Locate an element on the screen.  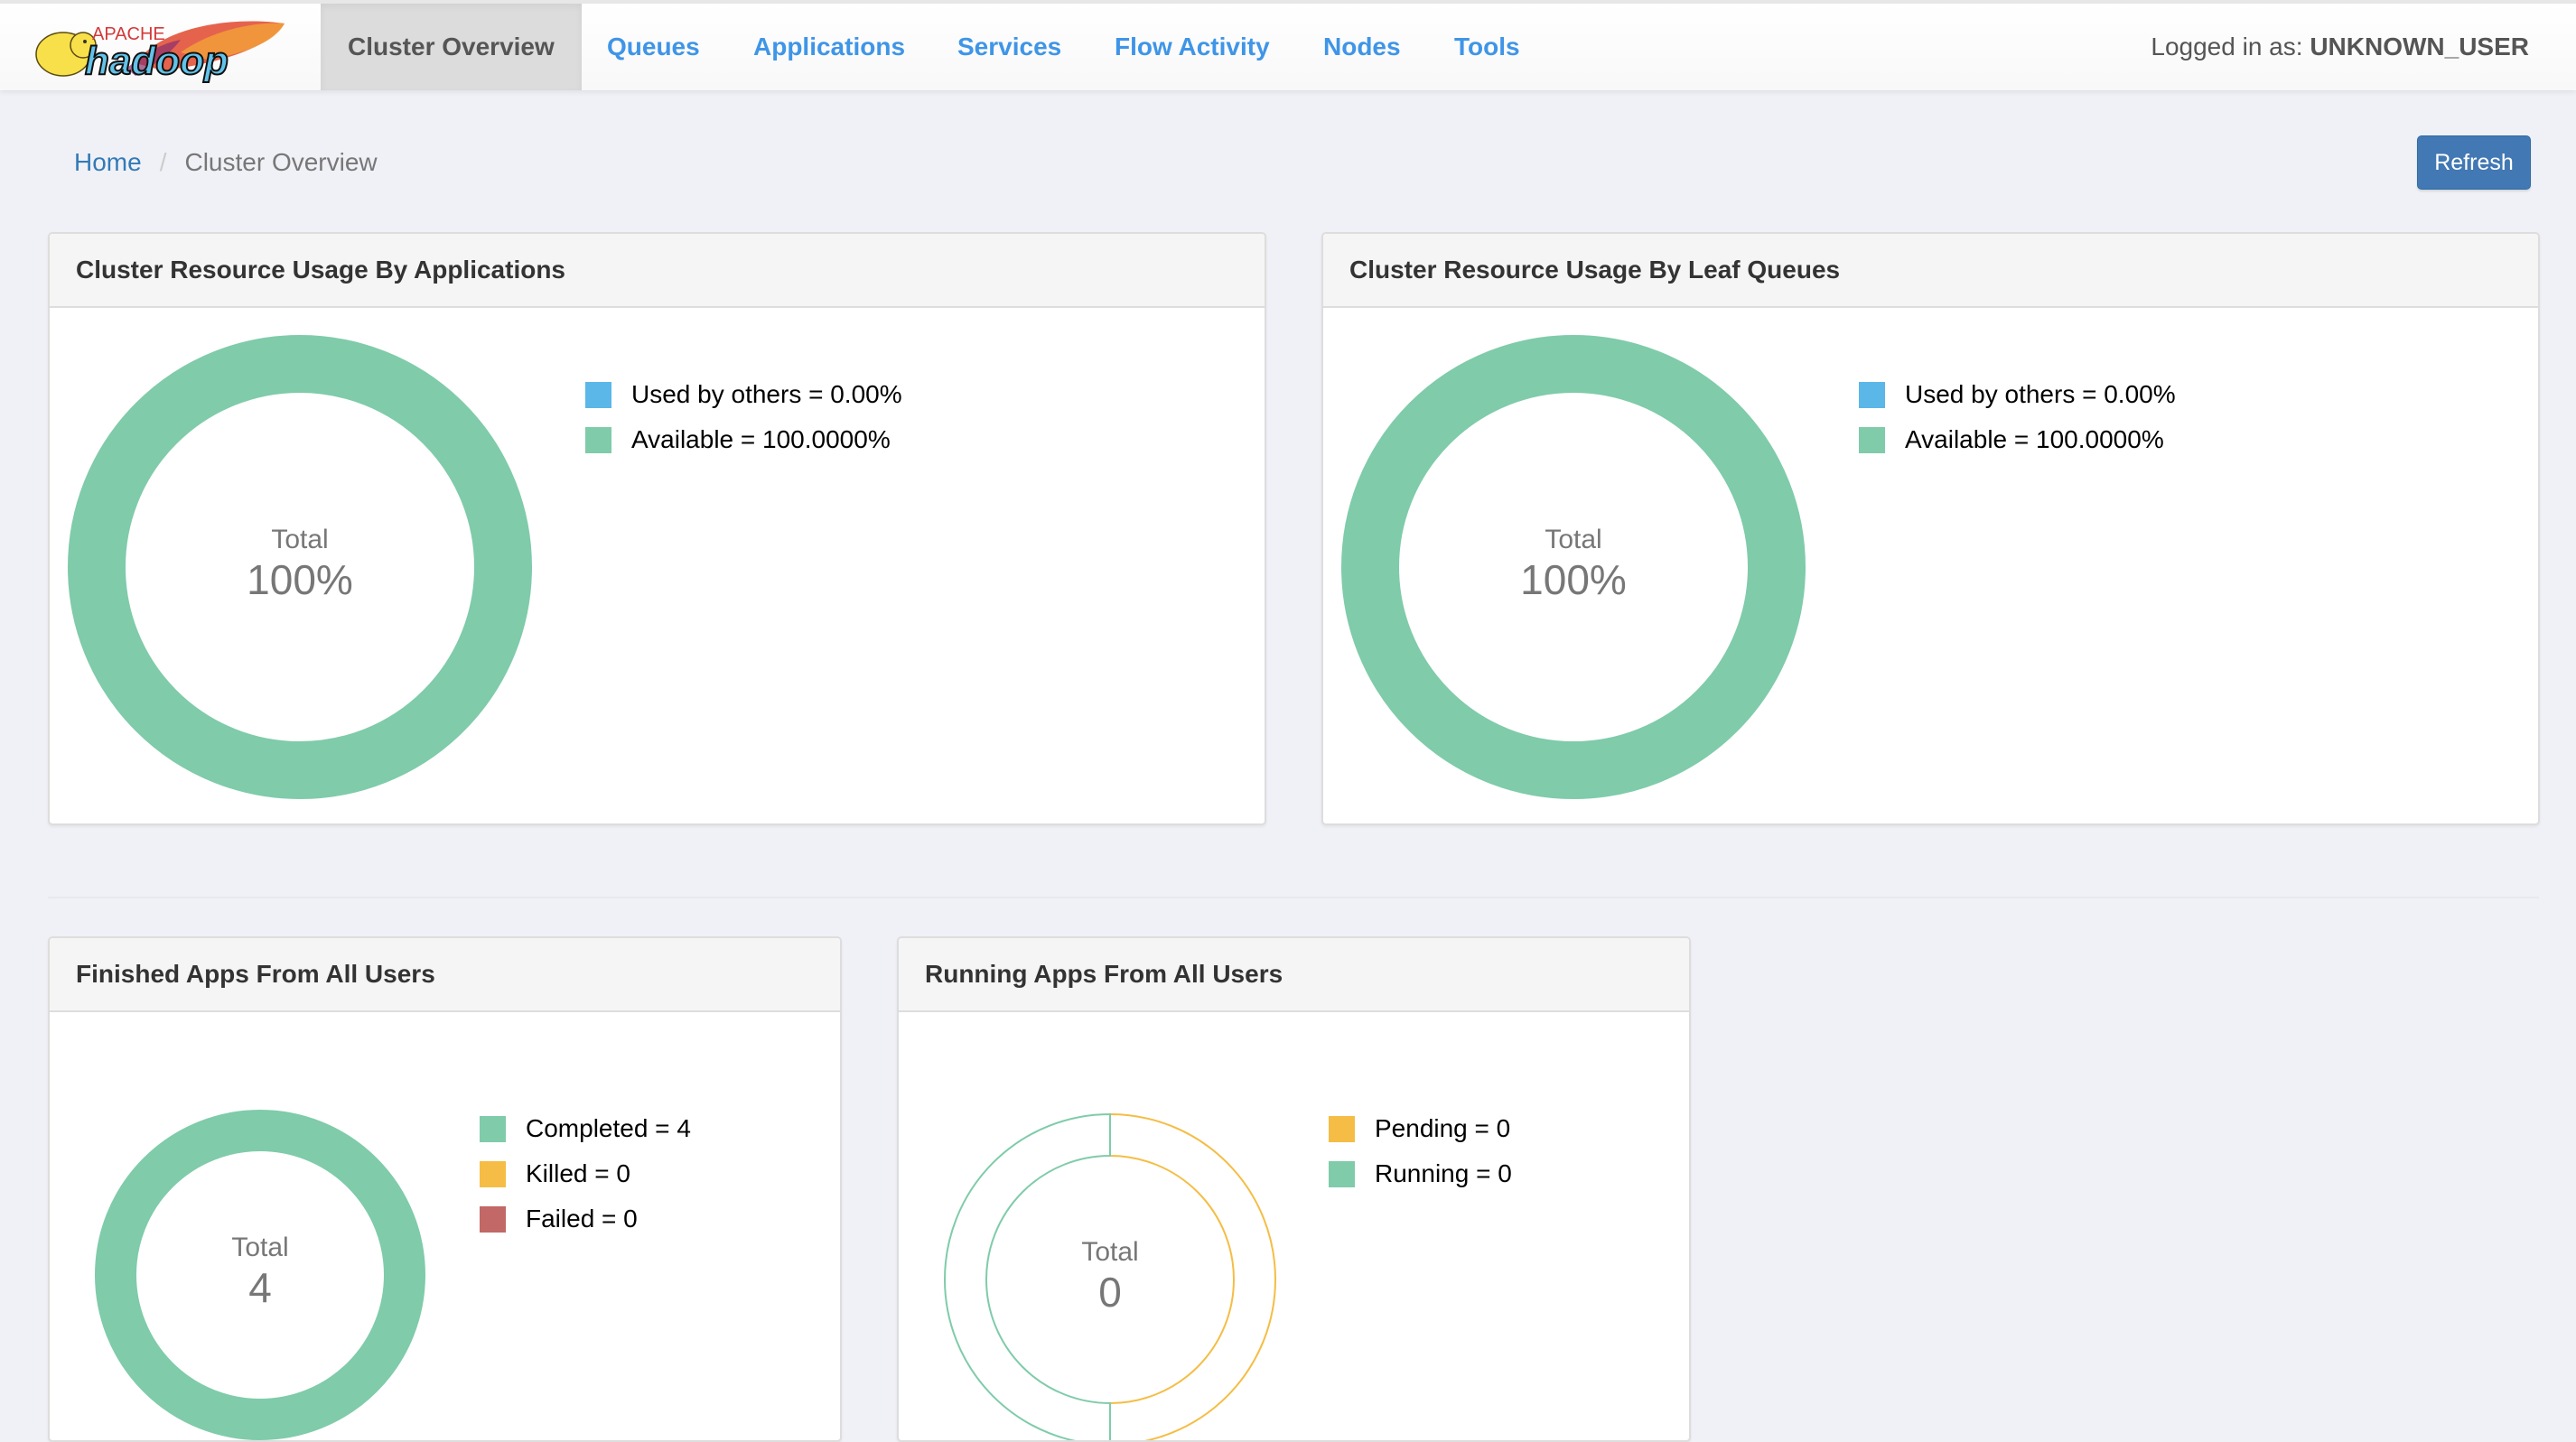
breadcrumb-home: Home is located at coordinates (108, 162).